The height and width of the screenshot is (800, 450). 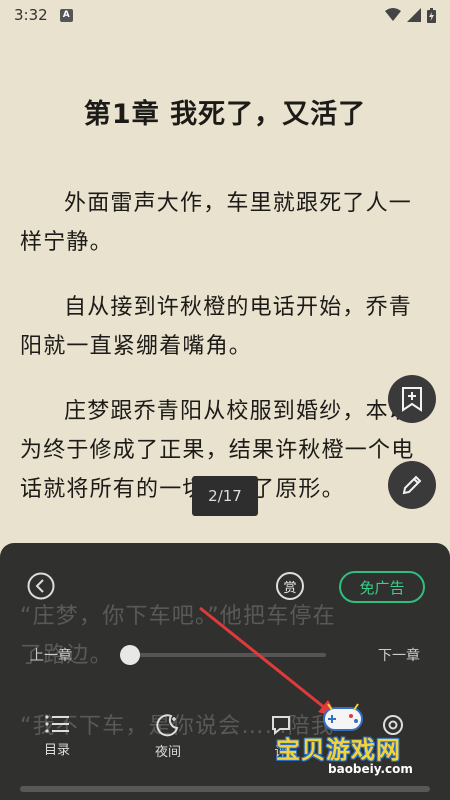 What do you see at coordinates (370, 769) in the screenshot?
I see `watermark-url: baobeiy.com` at bounding box center [370, 769].